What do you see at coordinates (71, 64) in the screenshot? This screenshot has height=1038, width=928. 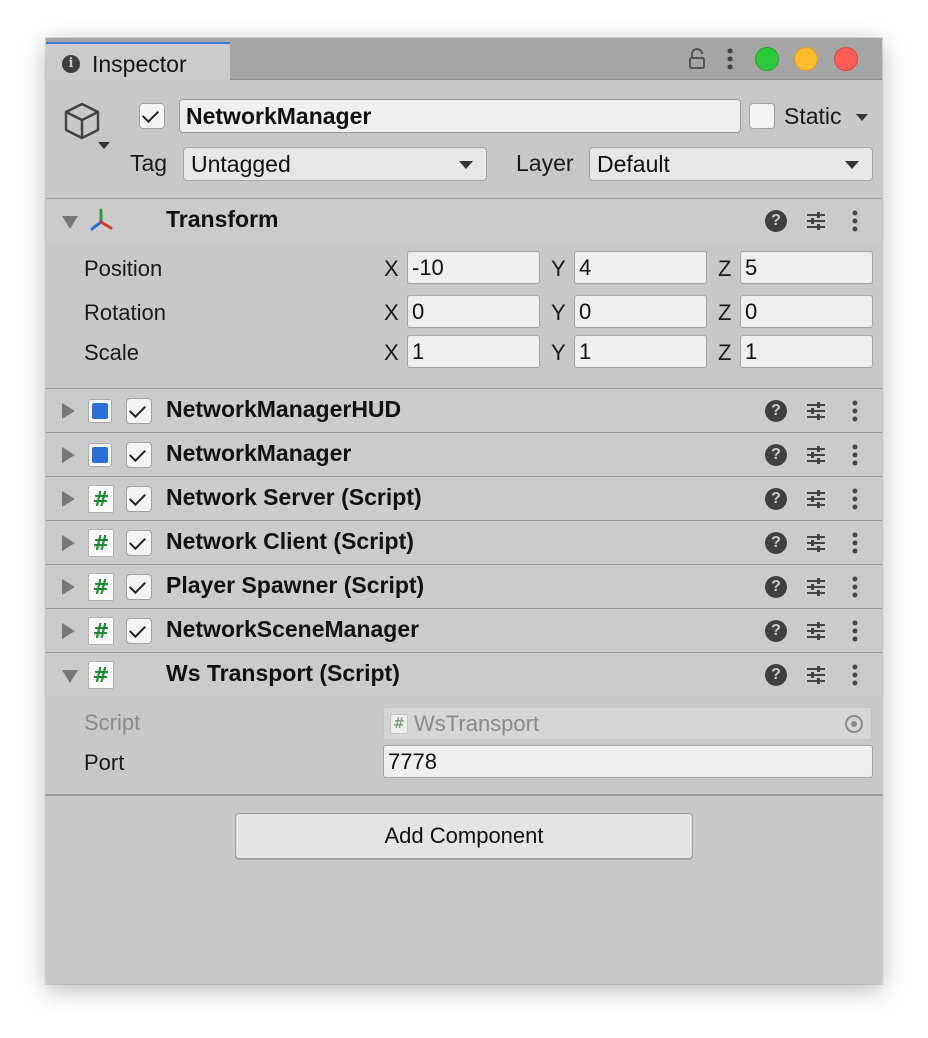 I see `info-icon: i` at bounding box center [71, 64].